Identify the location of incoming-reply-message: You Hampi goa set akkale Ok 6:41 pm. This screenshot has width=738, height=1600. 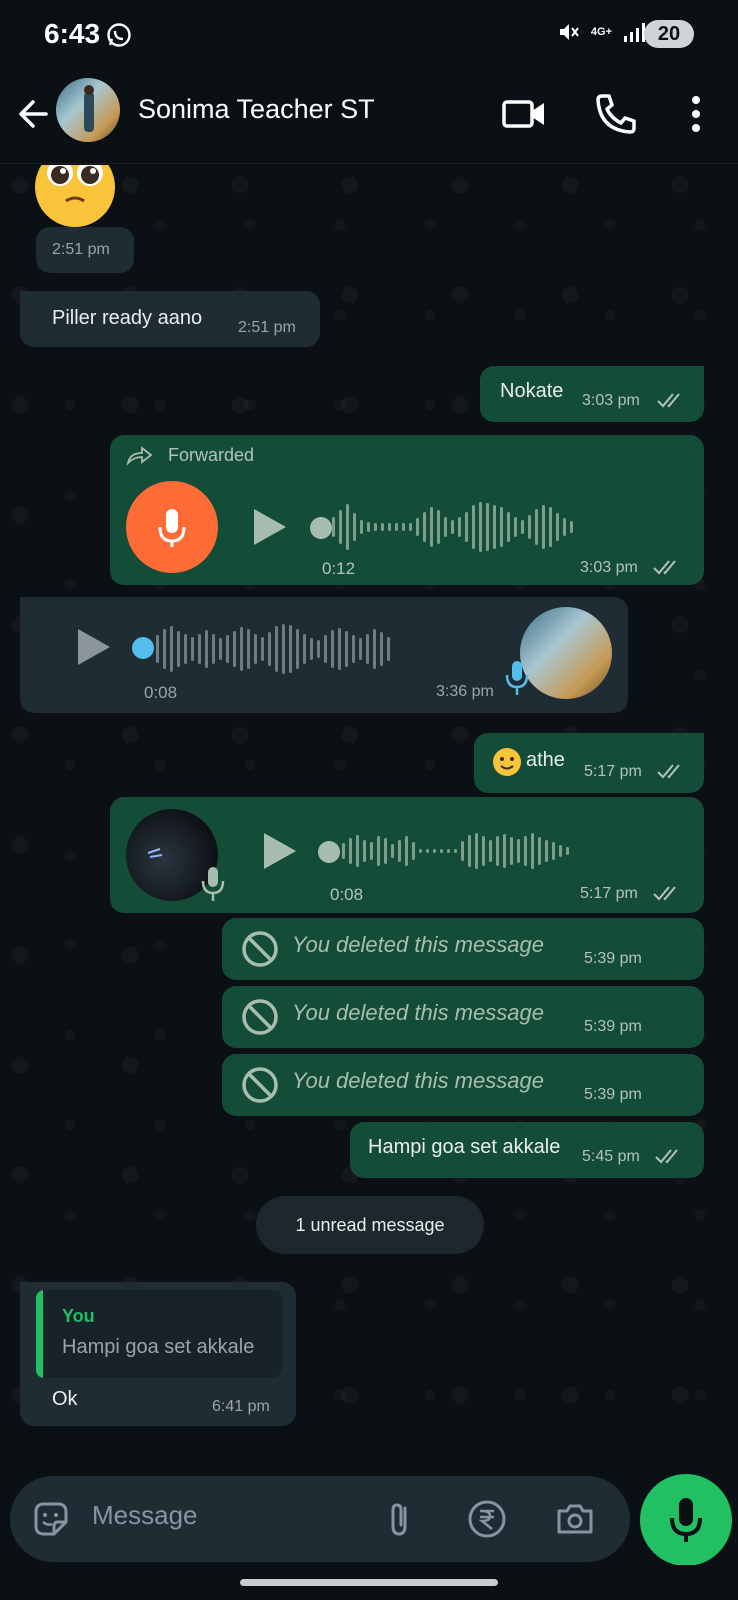
(158, 1354).